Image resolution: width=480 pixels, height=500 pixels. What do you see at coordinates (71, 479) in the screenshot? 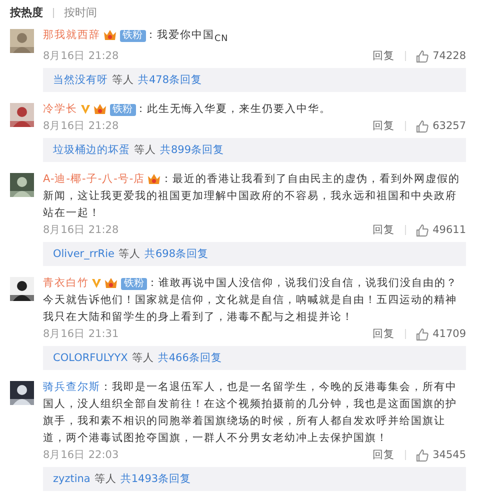
I see `reply-user-link: zyztina` at bounding box center [71, 479].